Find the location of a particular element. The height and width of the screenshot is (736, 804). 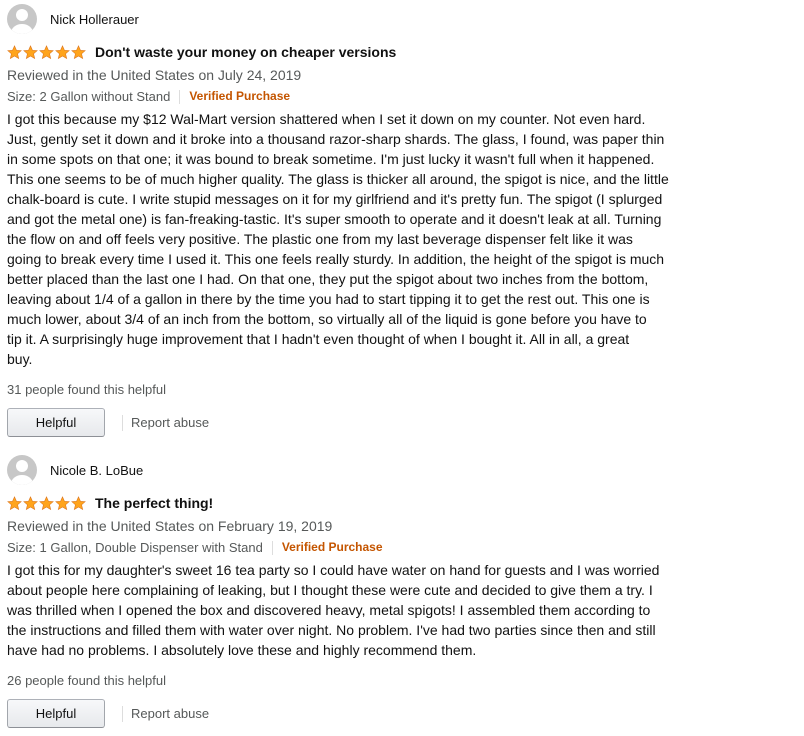

reviewer-profile: Nick Hollerauer is located at coordinates (352, 19).